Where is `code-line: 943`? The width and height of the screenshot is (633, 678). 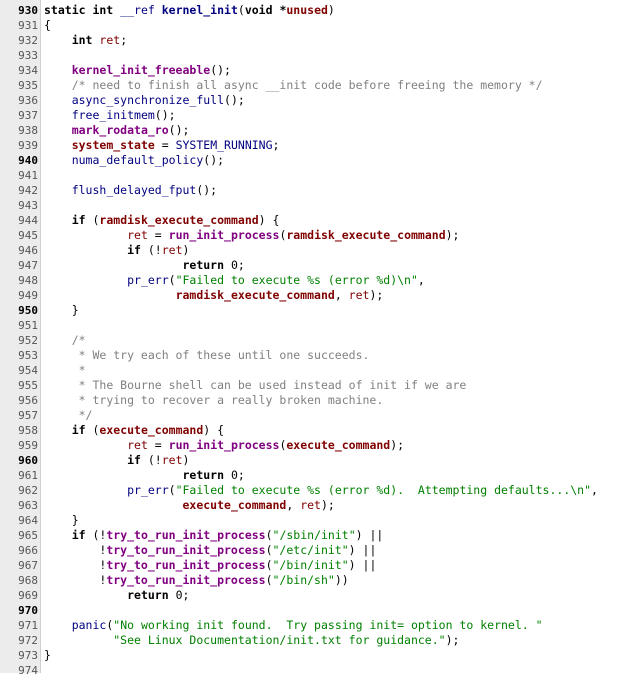
code-line: 943 is located at coordinates (316, 205).